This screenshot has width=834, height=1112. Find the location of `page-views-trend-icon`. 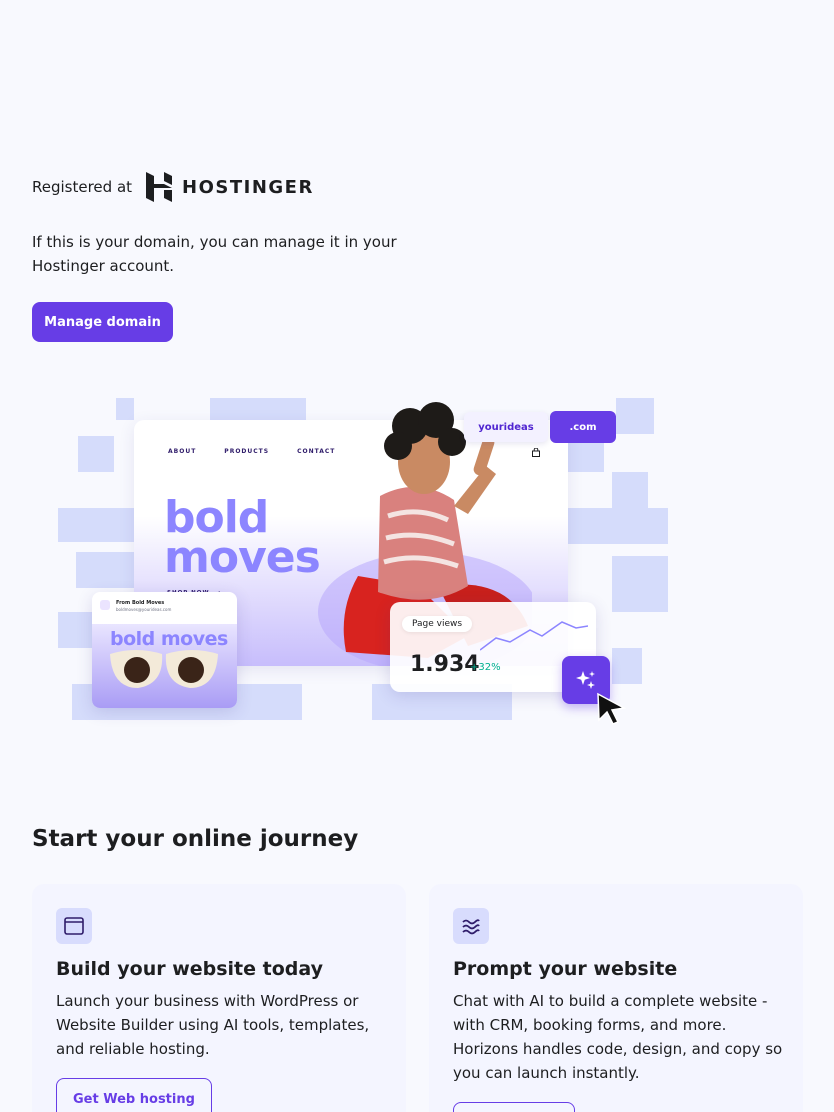

page-views-trend-icon is located at coordinates (534, 636).